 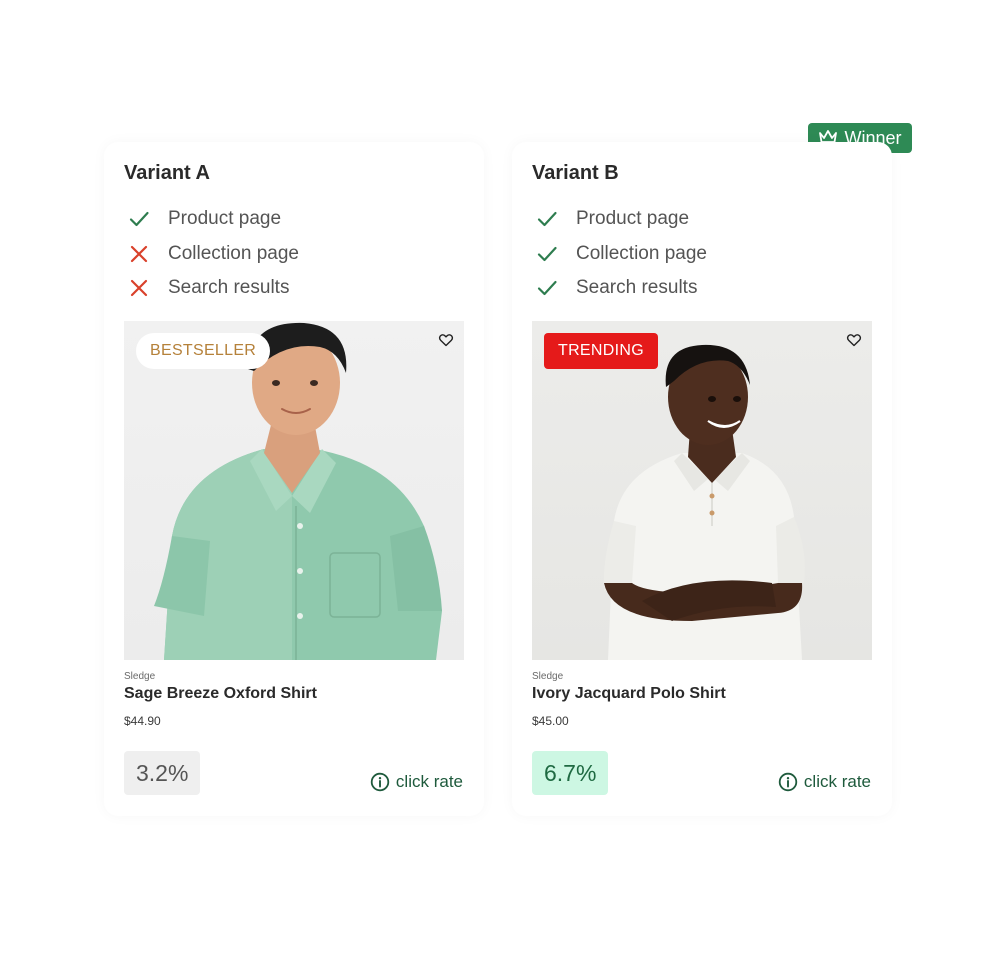 What do you see at coordinates (601, 351) in the screenshot?
I see `trending-badge: TRENDING` at bounding box center [601, 351].